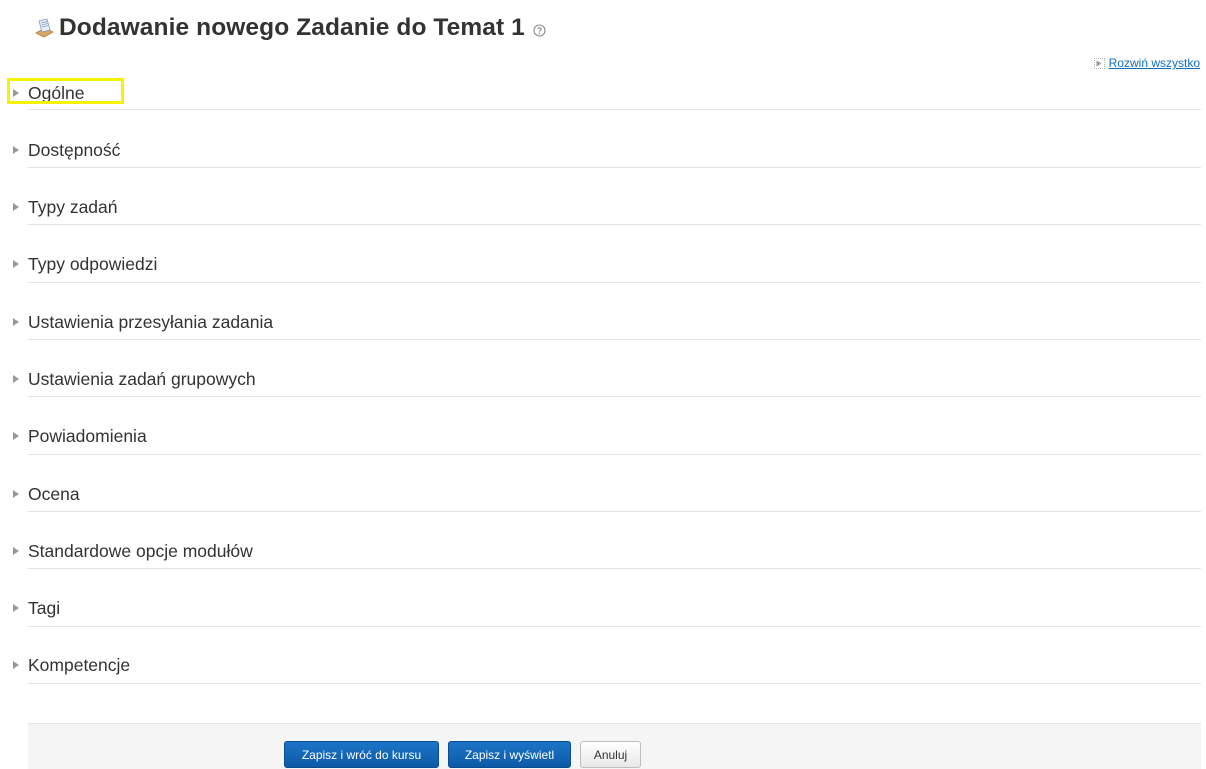 The width and height of the screenshot is (1206, 769). I want to click on section-tagi: Tagi, so click(605, 626).